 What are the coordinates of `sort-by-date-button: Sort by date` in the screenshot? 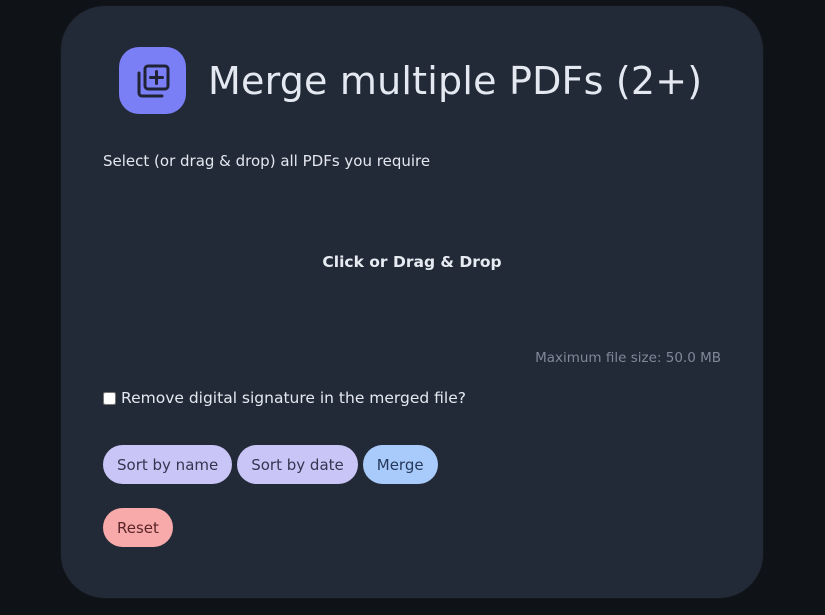 It's located at (297, 464).